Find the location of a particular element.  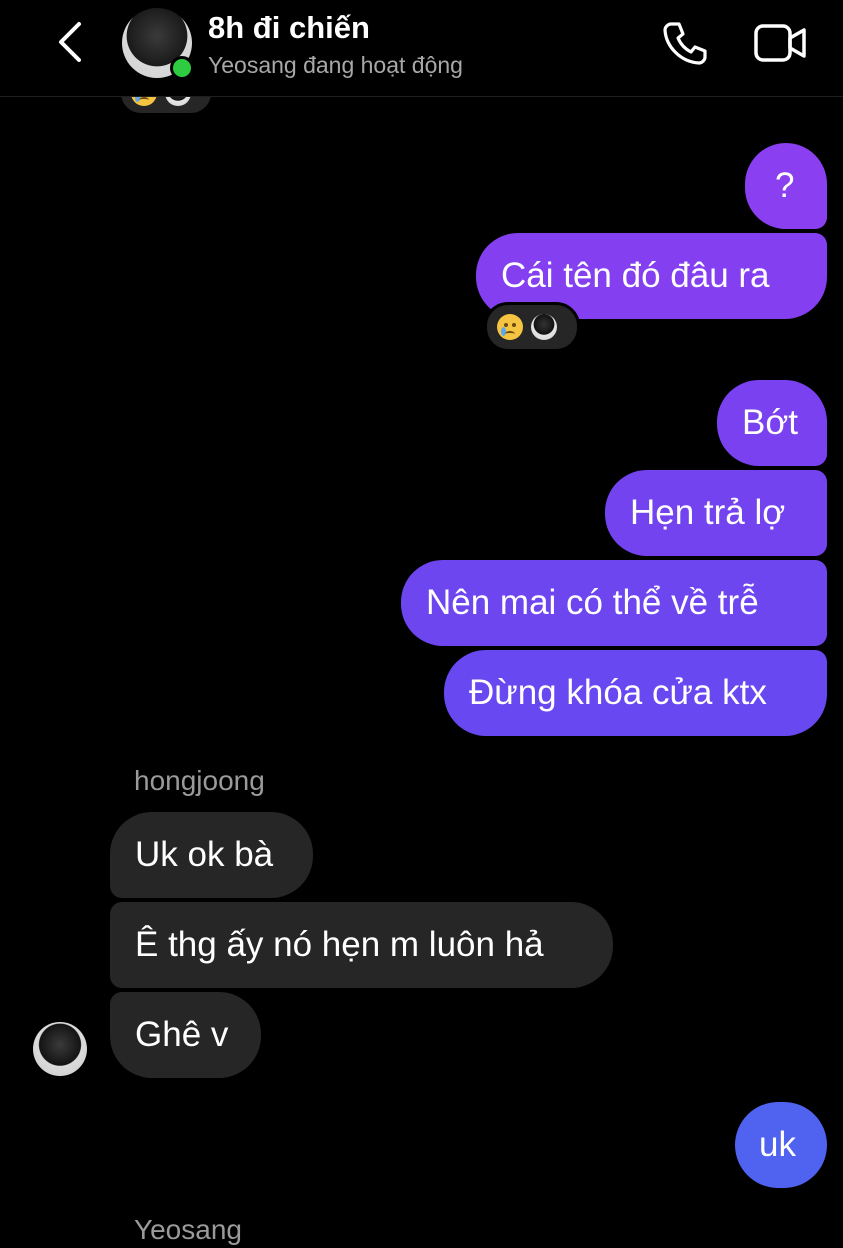

sender-name: hongjoong is located at coordinates (199, 780).